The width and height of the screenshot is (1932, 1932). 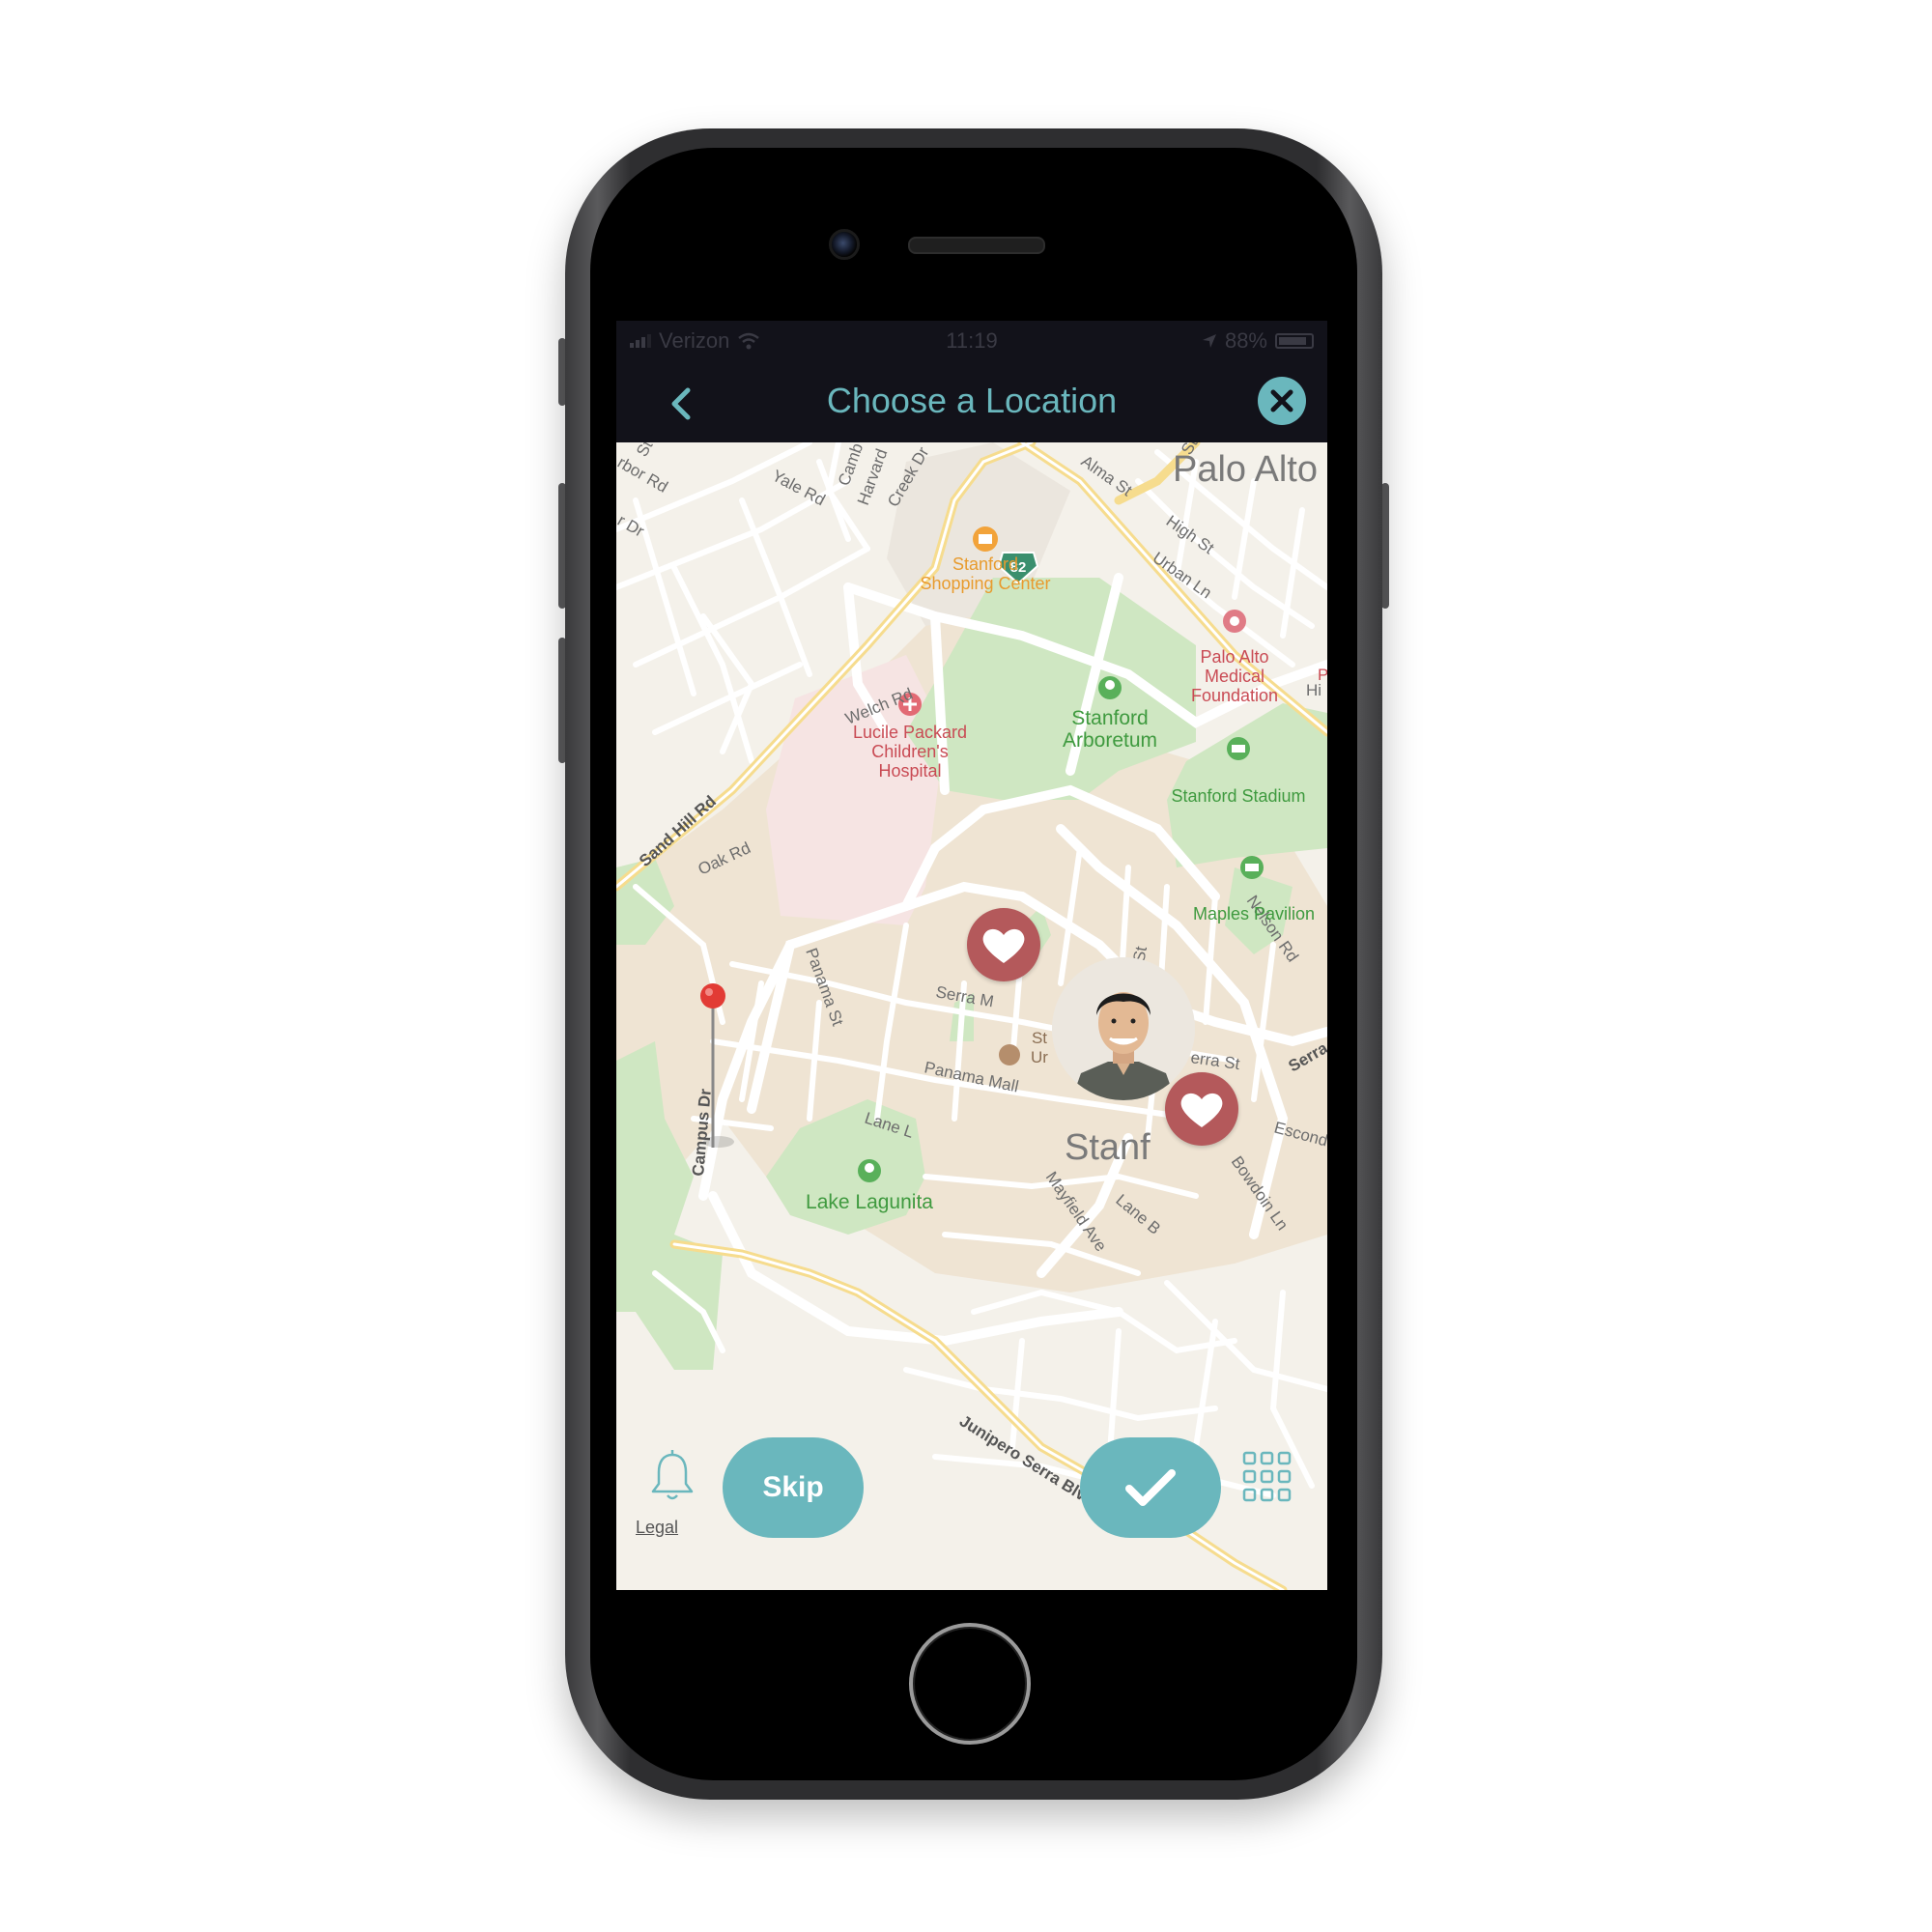 I want to click on location-arrow-icon, so click(x=1209, y=341).